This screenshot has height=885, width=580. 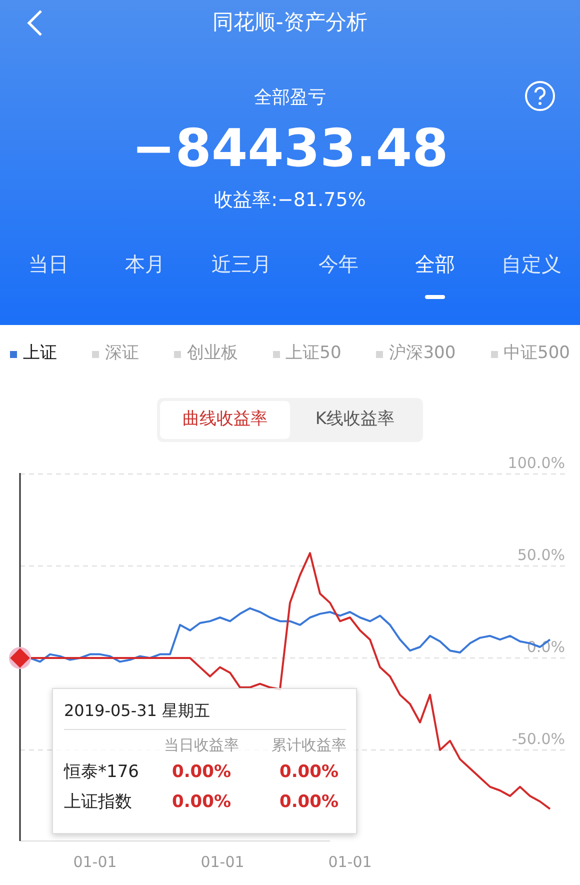 What do you see at coordinates (225, 419) in the screenshot?
I see `chart-mode-tab: 曲线收益率` at bounding box center [225, 419].